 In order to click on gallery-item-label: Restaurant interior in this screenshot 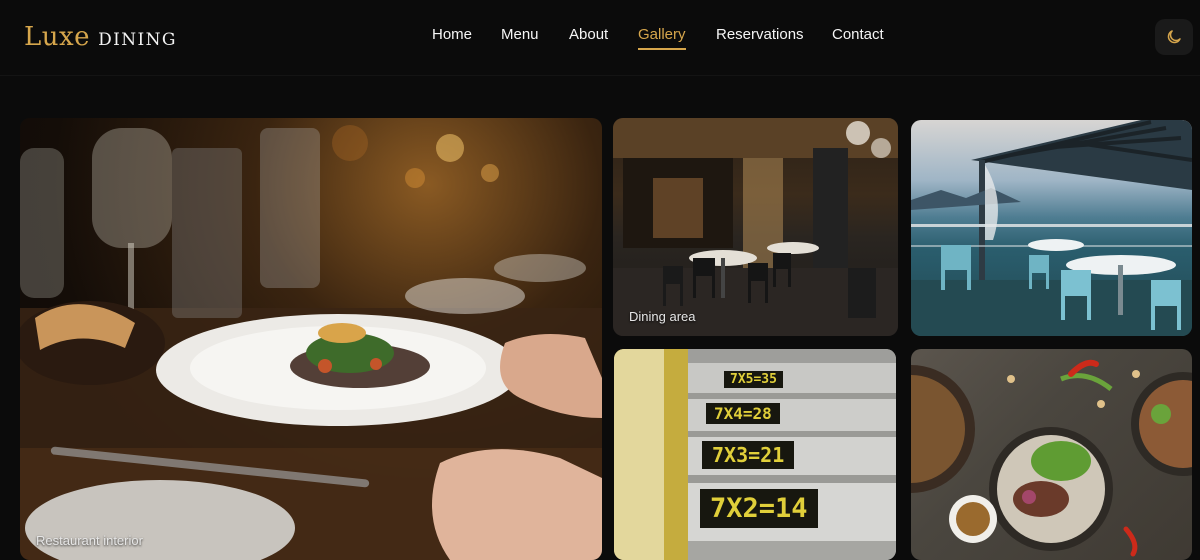, I will do `click(89, 540)`.